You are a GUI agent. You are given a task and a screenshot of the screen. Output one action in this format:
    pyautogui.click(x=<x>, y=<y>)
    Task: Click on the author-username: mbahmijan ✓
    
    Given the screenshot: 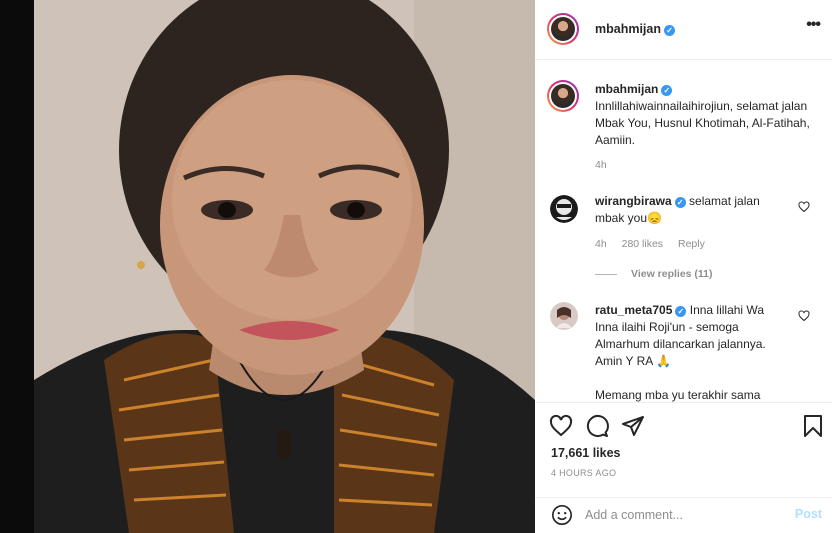 What is the action you would take?
    pyautogui.click(x=635, y=29)
    